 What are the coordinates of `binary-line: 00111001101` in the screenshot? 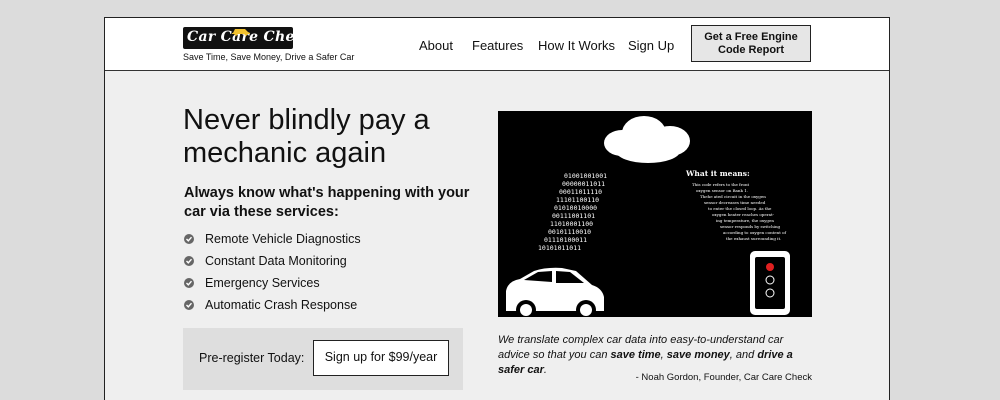 It's located at (573, 216).